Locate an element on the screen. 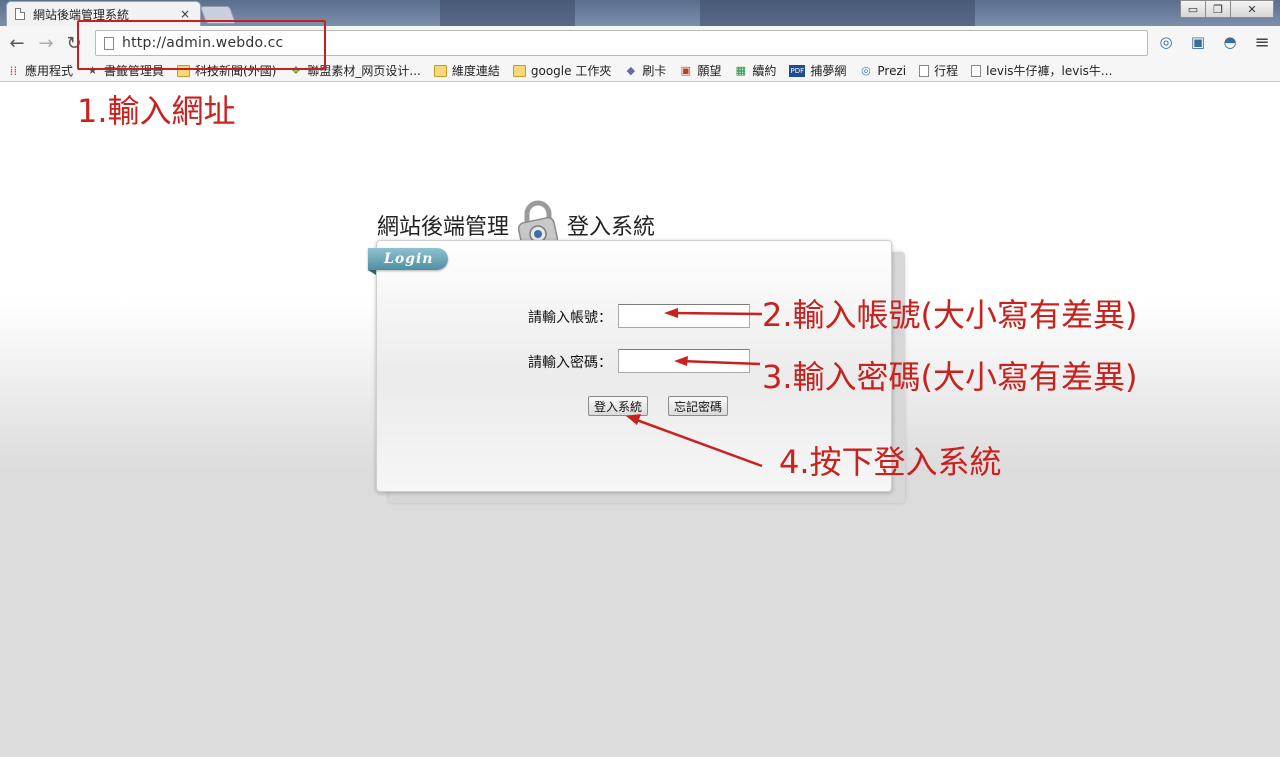 Image resolution: width=1280 pixels, height=757 pixels. arrowhead-step3 is located at coordinates (681, 361).